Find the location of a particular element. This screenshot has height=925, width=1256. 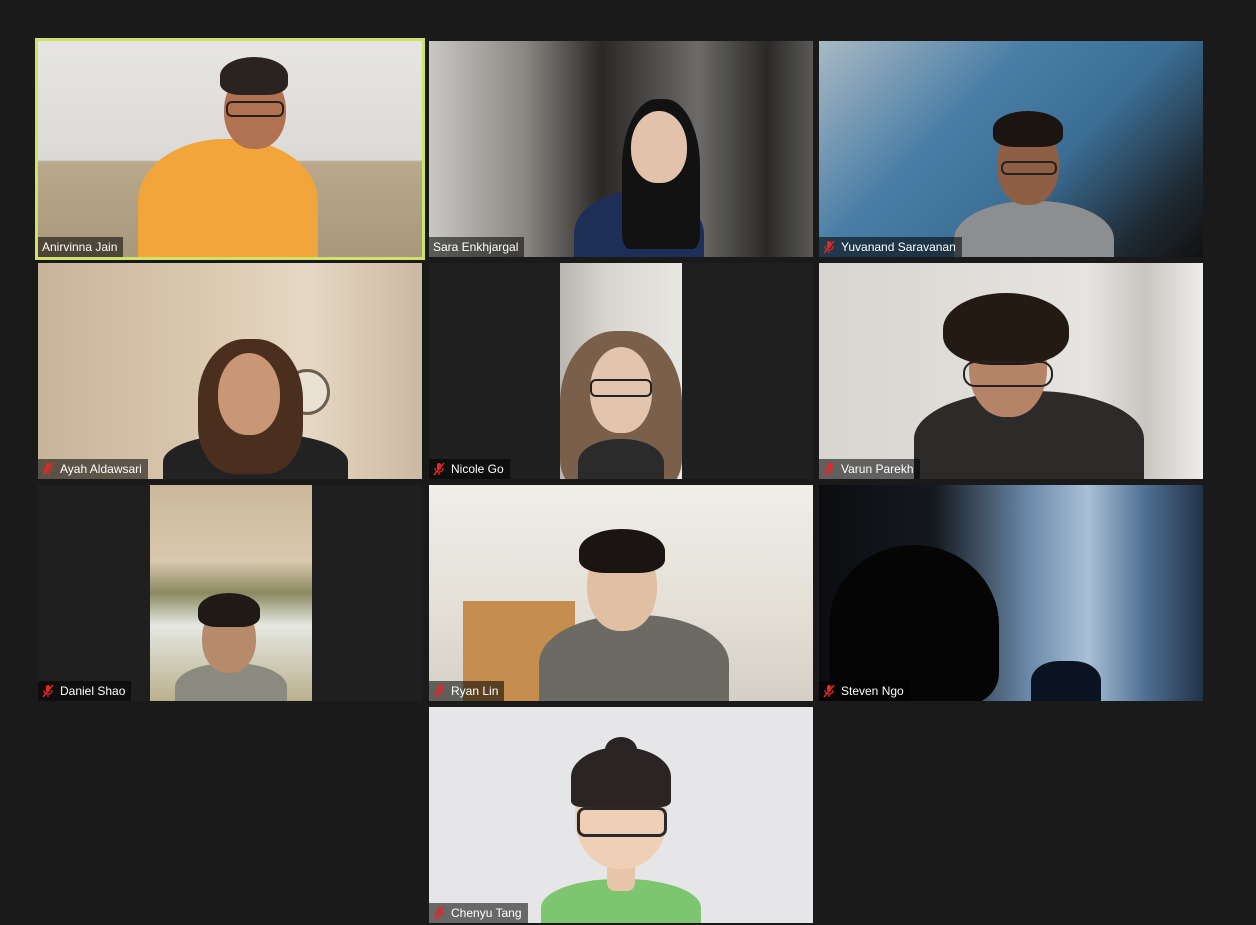

participant-name: Daniel Shao is located at coordinates (93, 691).